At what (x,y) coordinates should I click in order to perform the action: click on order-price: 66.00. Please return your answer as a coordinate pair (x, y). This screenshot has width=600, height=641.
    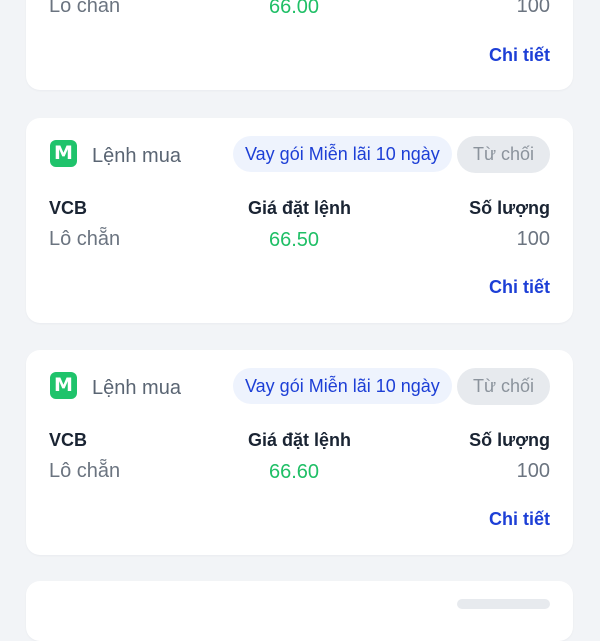
    Looking at the image, I should click on (294, 9).